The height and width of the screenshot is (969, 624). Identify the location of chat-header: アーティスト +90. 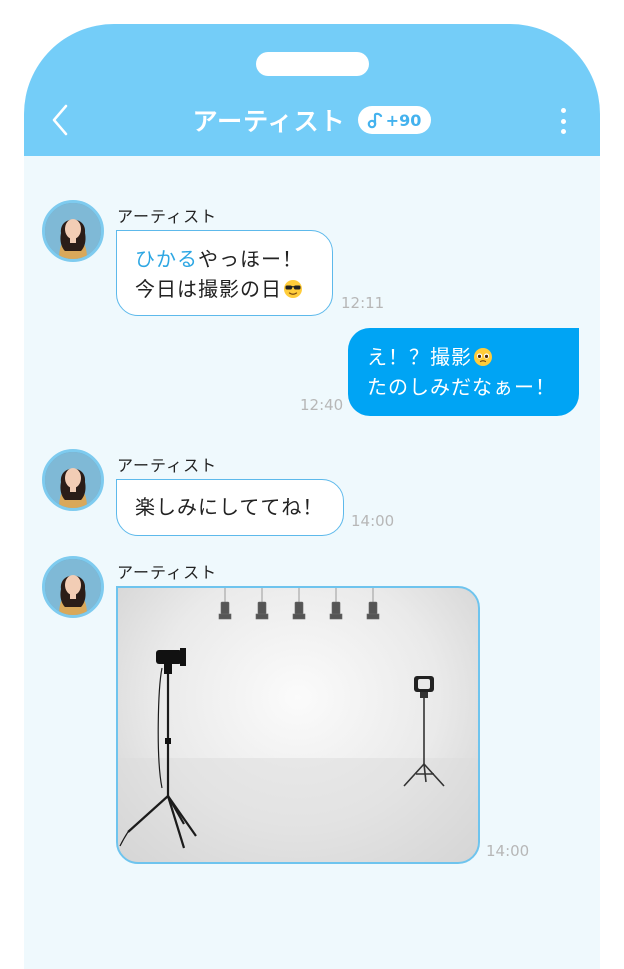
(312, 90).